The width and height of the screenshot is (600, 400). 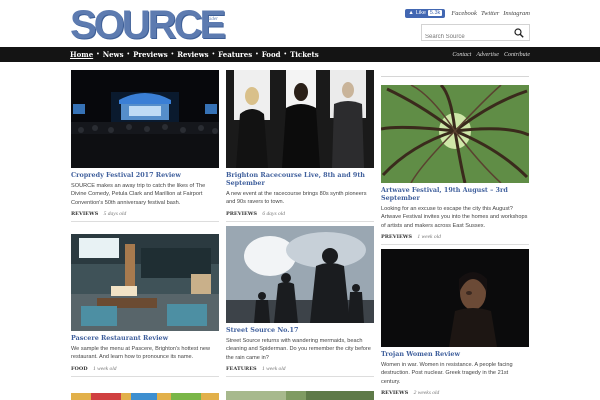 I want to click on logo-tagline: the insider, so click(x=207, y=19).